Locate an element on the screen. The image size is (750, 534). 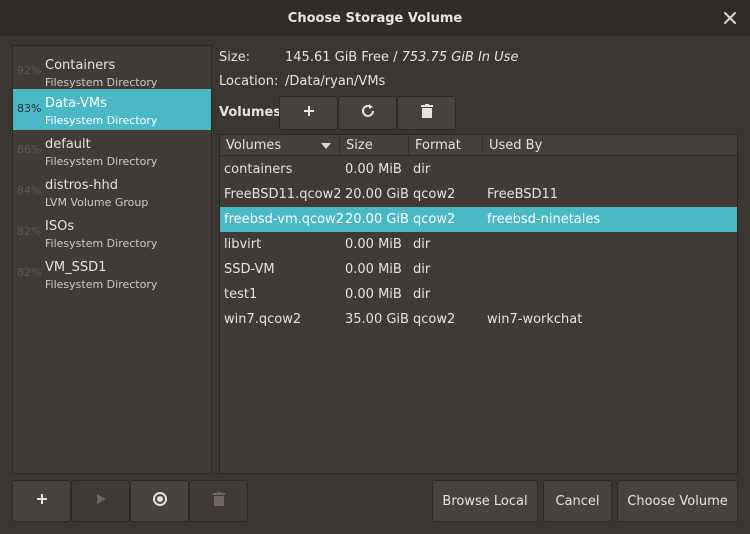
size-in-use: 753.75 GiB In Use is located at coordinates (460, 57).